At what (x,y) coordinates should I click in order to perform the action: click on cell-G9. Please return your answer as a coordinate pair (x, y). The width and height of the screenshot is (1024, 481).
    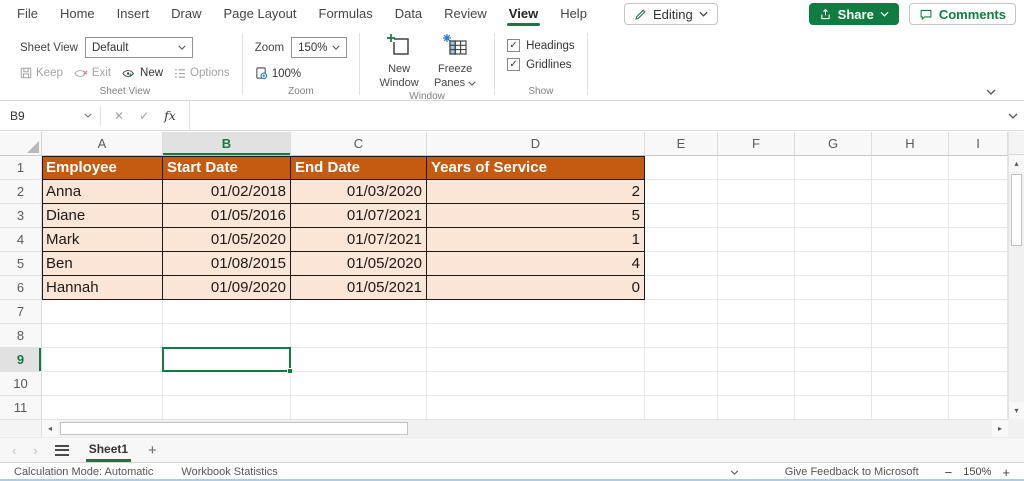
    Looking at the image, I should click on (833, 360).